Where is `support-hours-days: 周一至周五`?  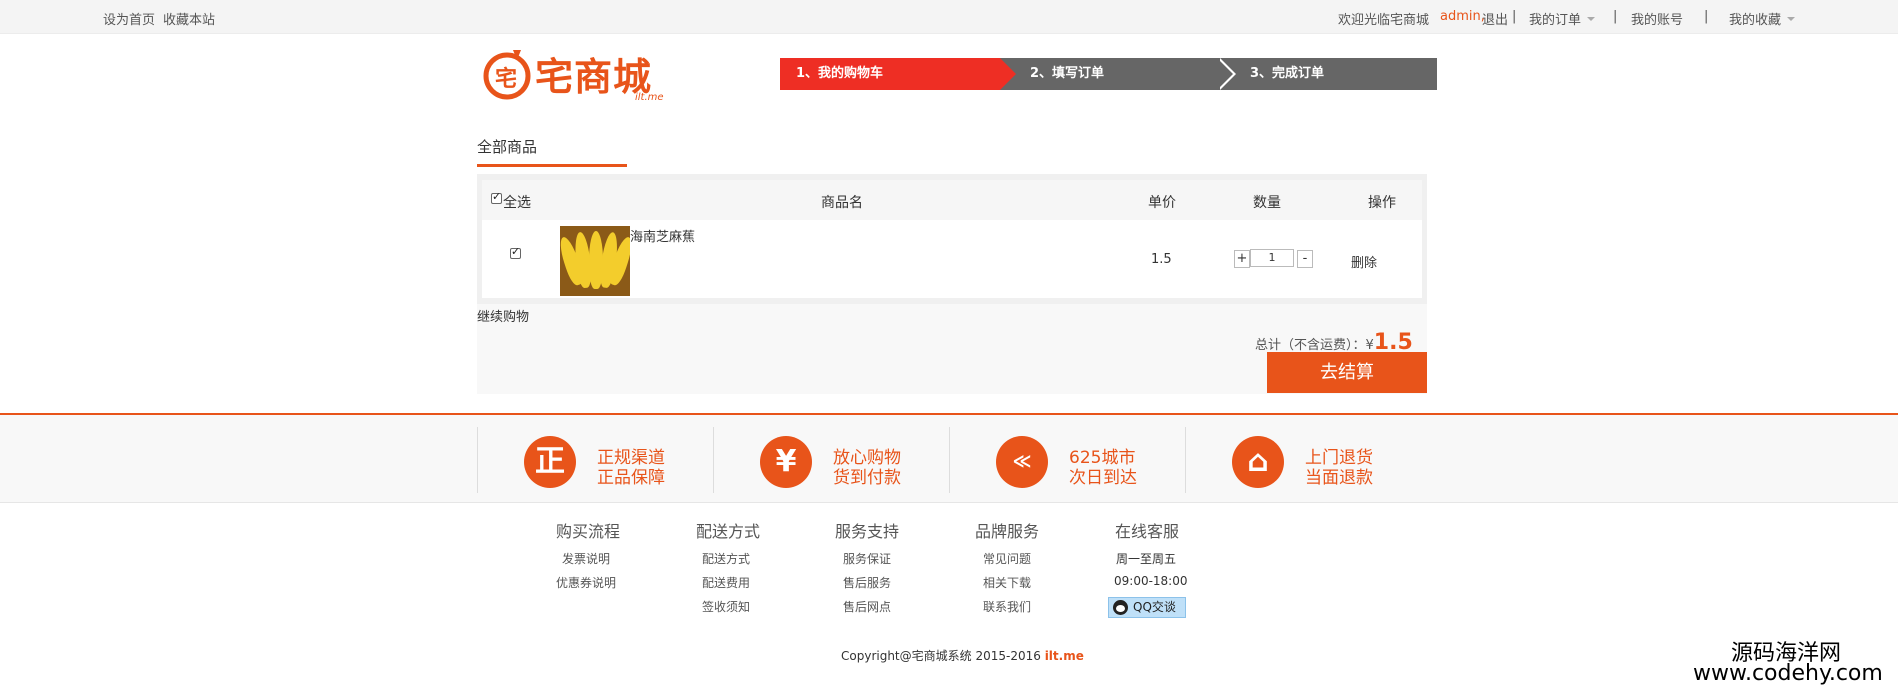 support-hours-days: 周一至周五 is located at coordinates (1146, 559).